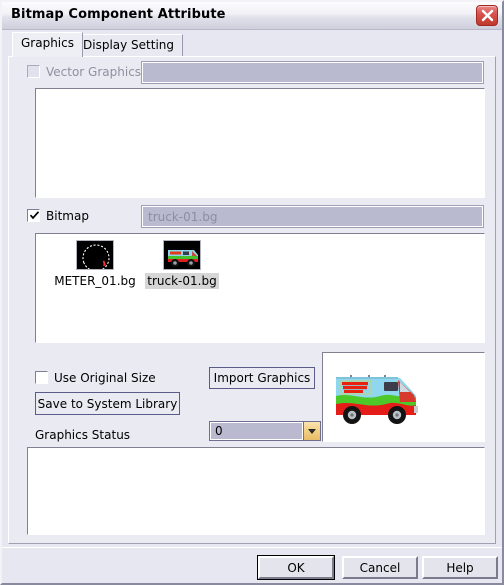 This screenshot has height=585, width=504. I want to click on list-item-label: truck-01.bg, so click(182, 281).